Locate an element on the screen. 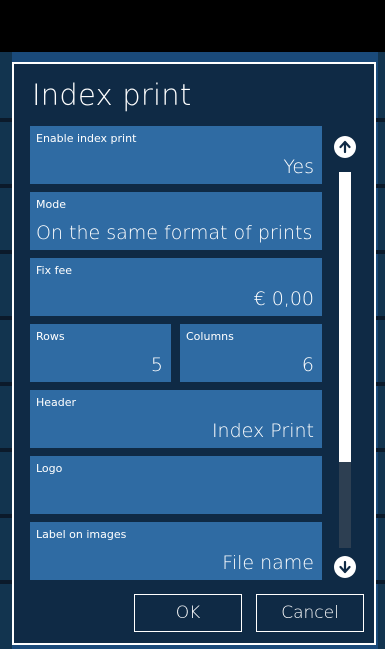 This screenshot has height=649, width=385. field-label: Logo is located at coordinates (49, 468).